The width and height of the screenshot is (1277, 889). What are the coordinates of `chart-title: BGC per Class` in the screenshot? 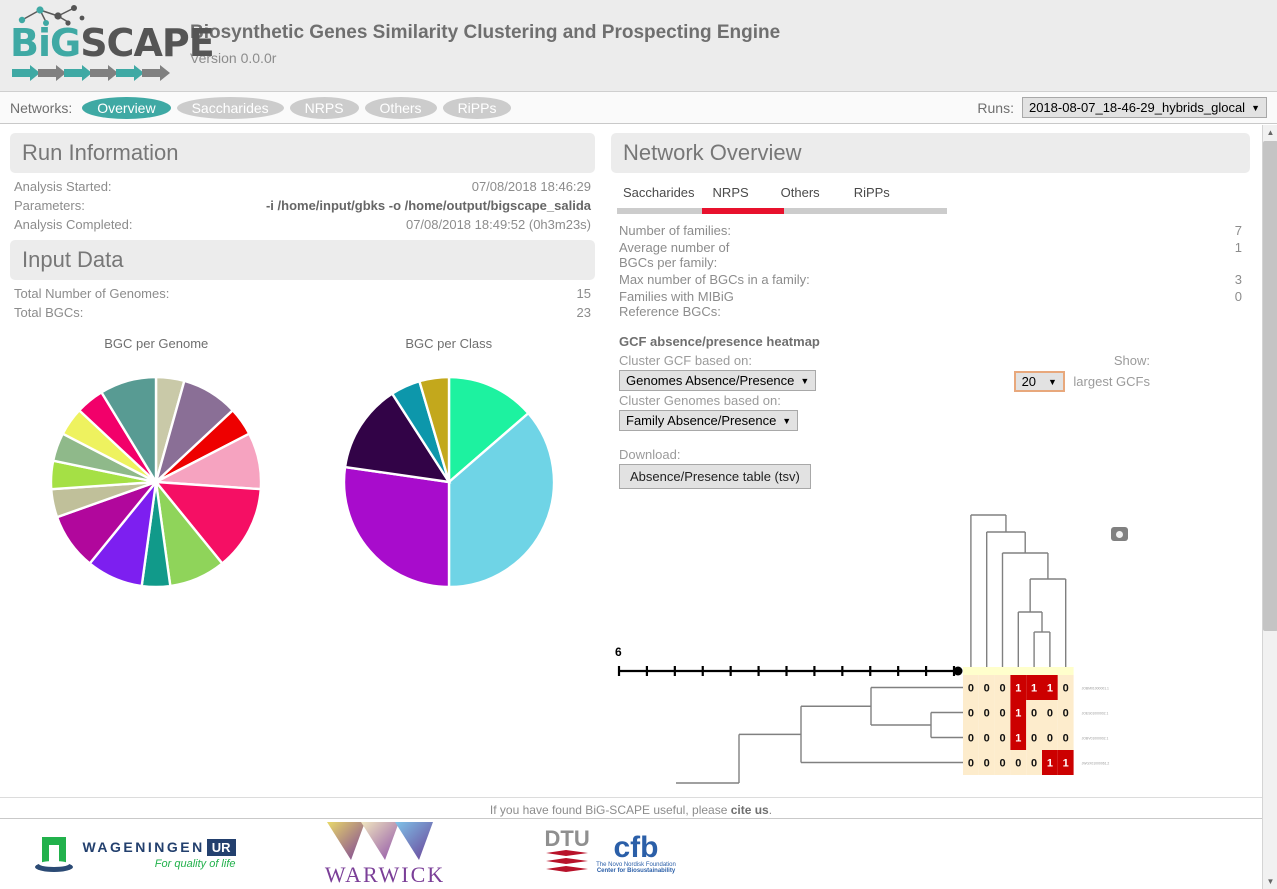 It's located at (449, 343).